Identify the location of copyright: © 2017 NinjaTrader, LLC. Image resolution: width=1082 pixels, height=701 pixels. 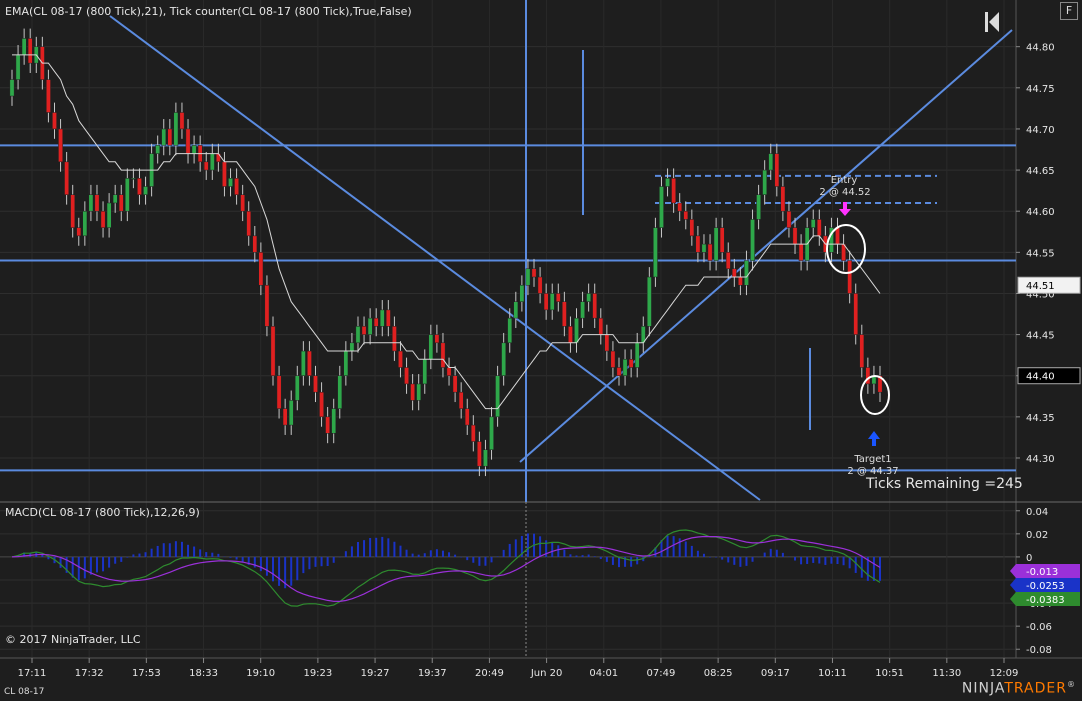
(73, 639).